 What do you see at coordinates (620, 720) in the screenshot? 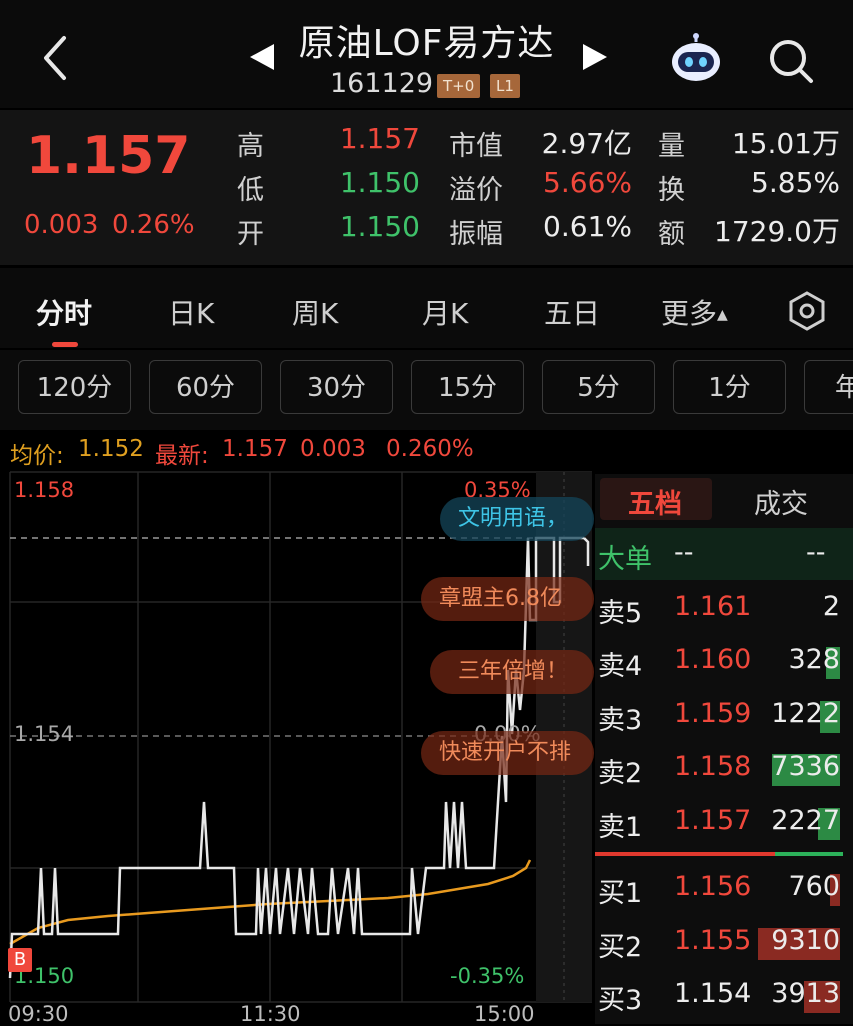
I see `ask3-label: 卖3` at bounding box center [620, 720].